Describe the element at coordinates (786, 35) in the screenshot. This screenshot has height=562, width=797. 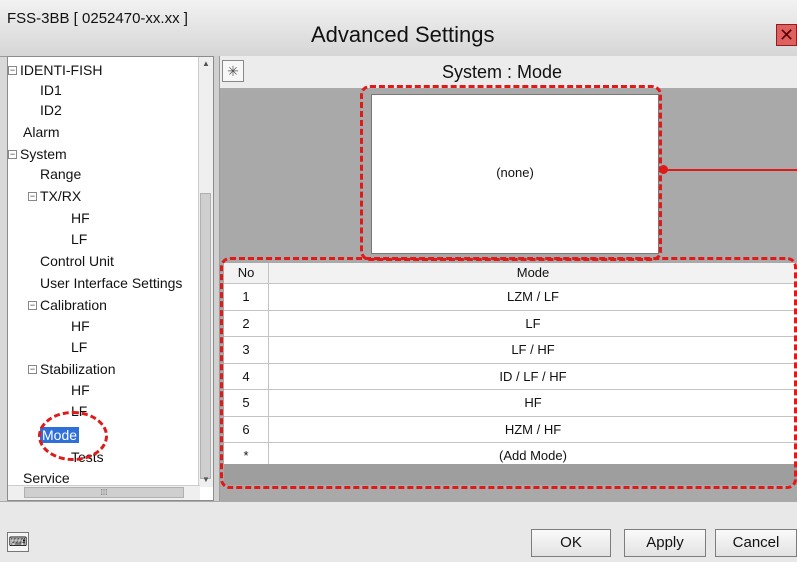
I see `close-button: ✕` at that location.